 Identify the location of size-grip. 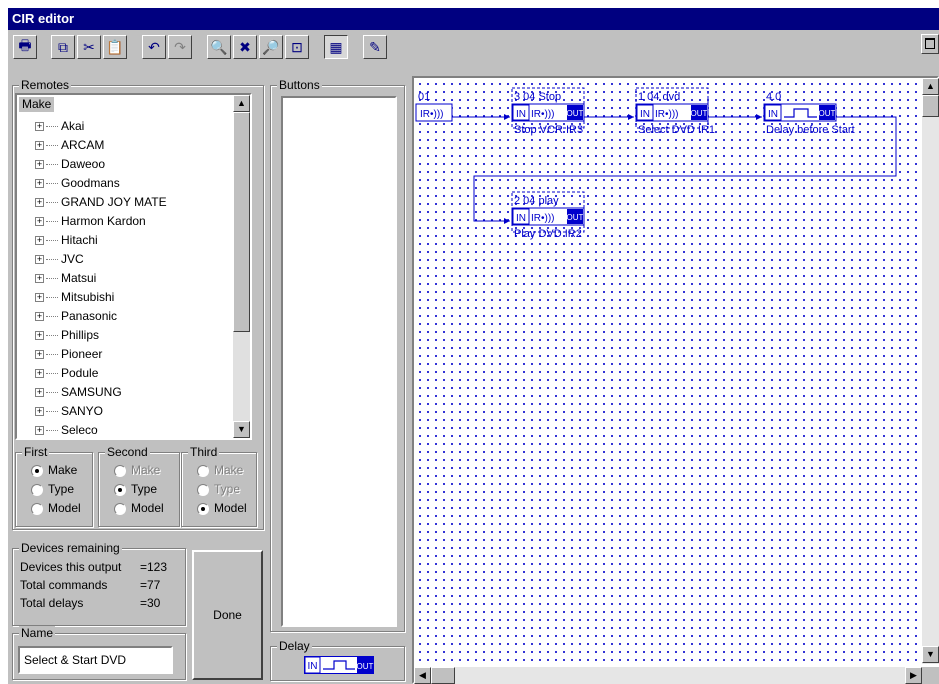
(930, 675).